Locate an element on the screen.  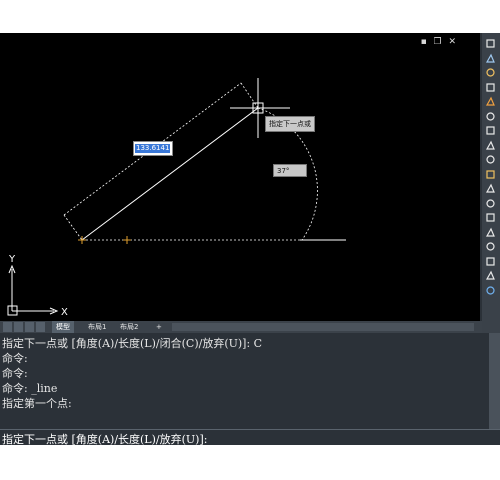
tab-model: 模型 is located at coordinates (63, 327).